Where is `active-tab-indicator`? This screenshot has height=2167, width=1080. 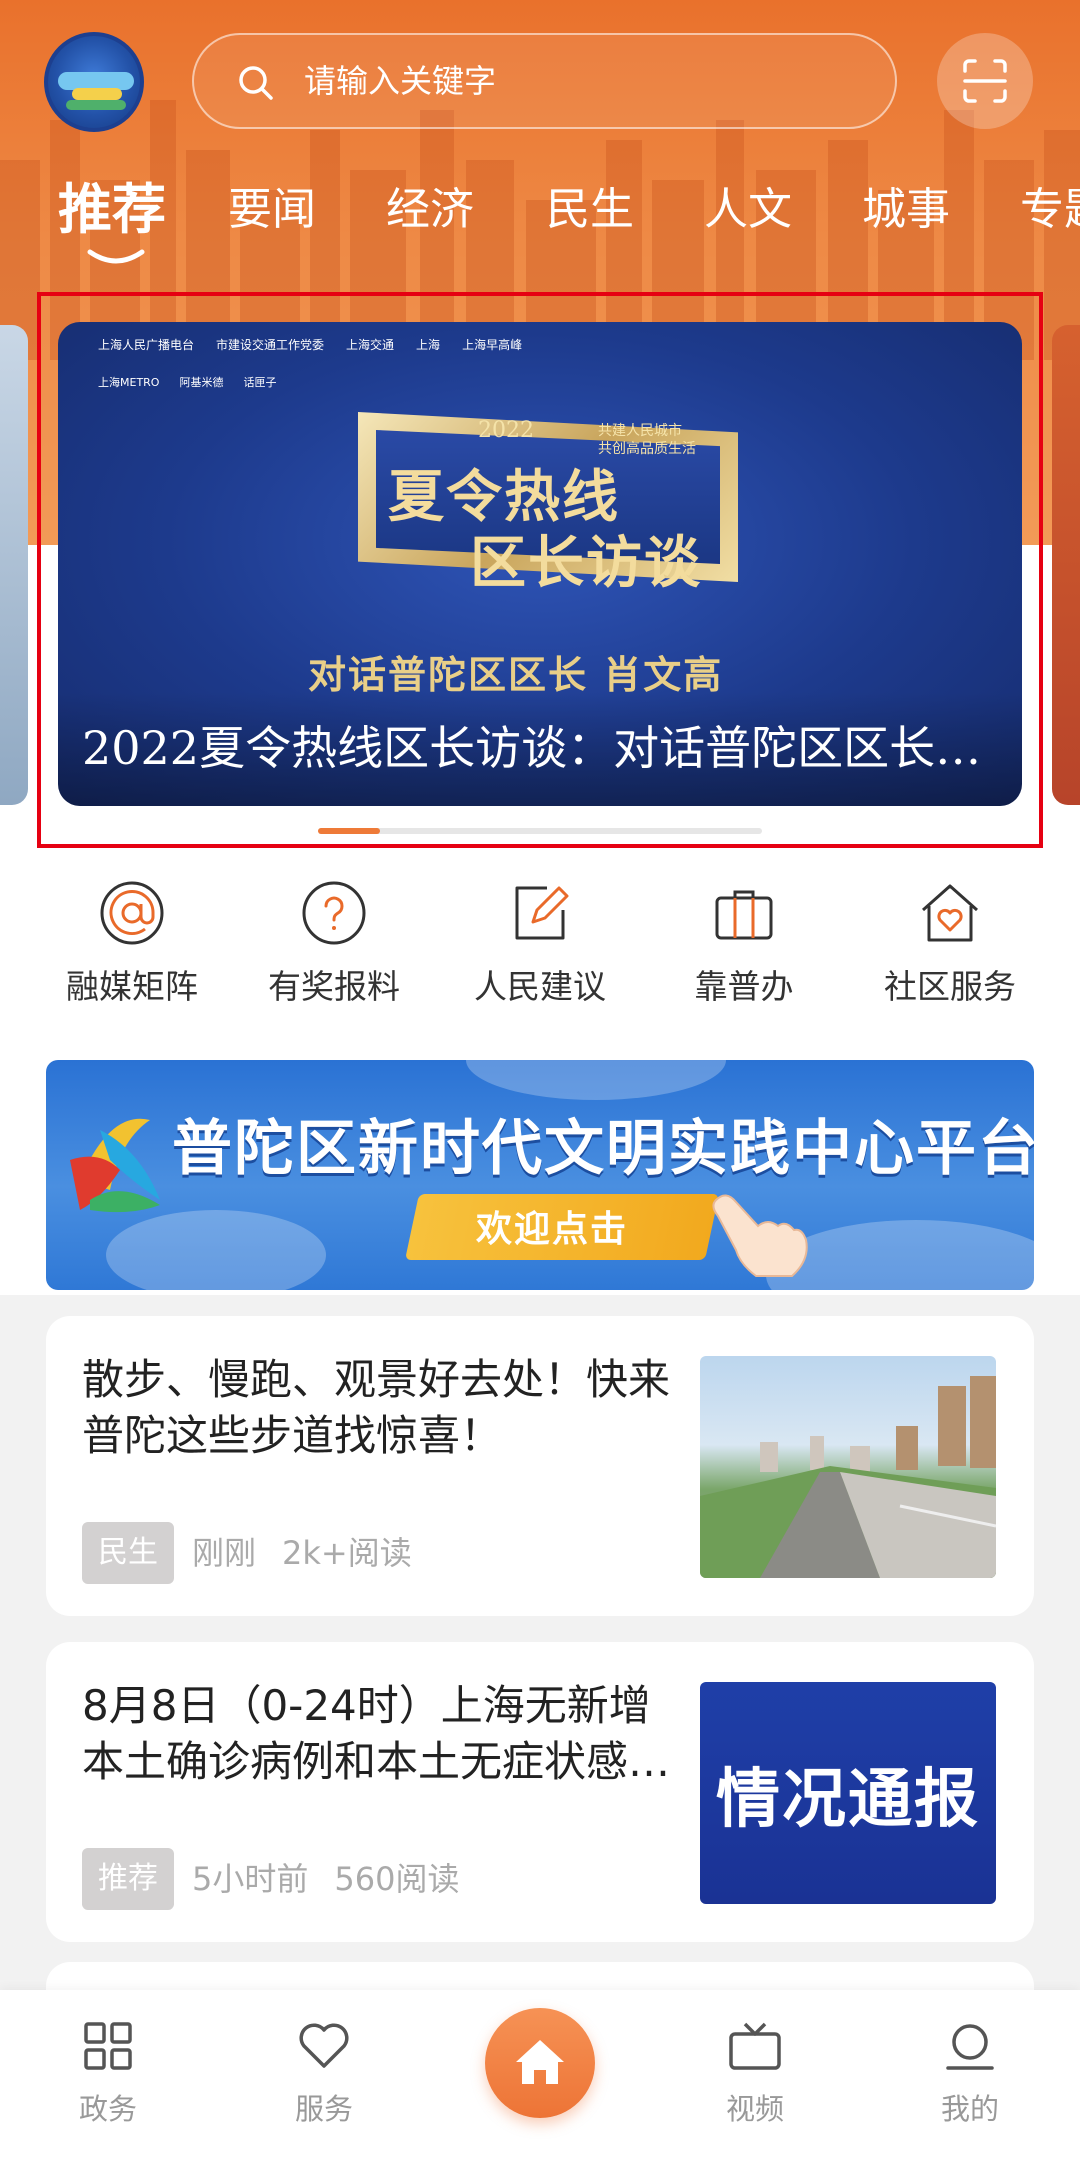
active-tab-indicator is located at coordinates (116, 256).